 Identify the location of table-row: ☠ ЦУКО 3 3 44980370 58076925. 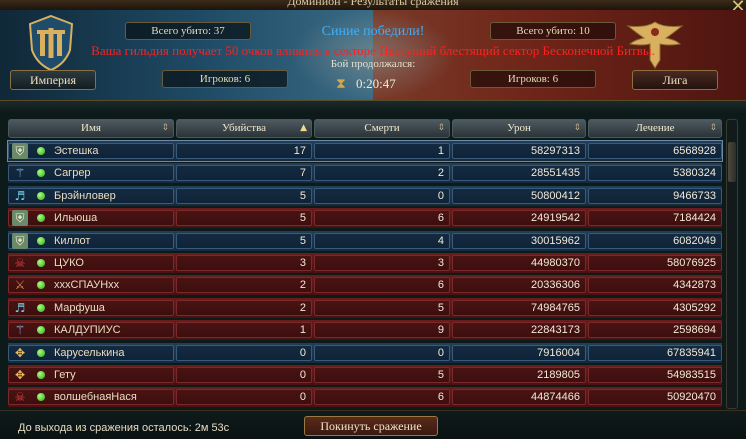
(365, 263).